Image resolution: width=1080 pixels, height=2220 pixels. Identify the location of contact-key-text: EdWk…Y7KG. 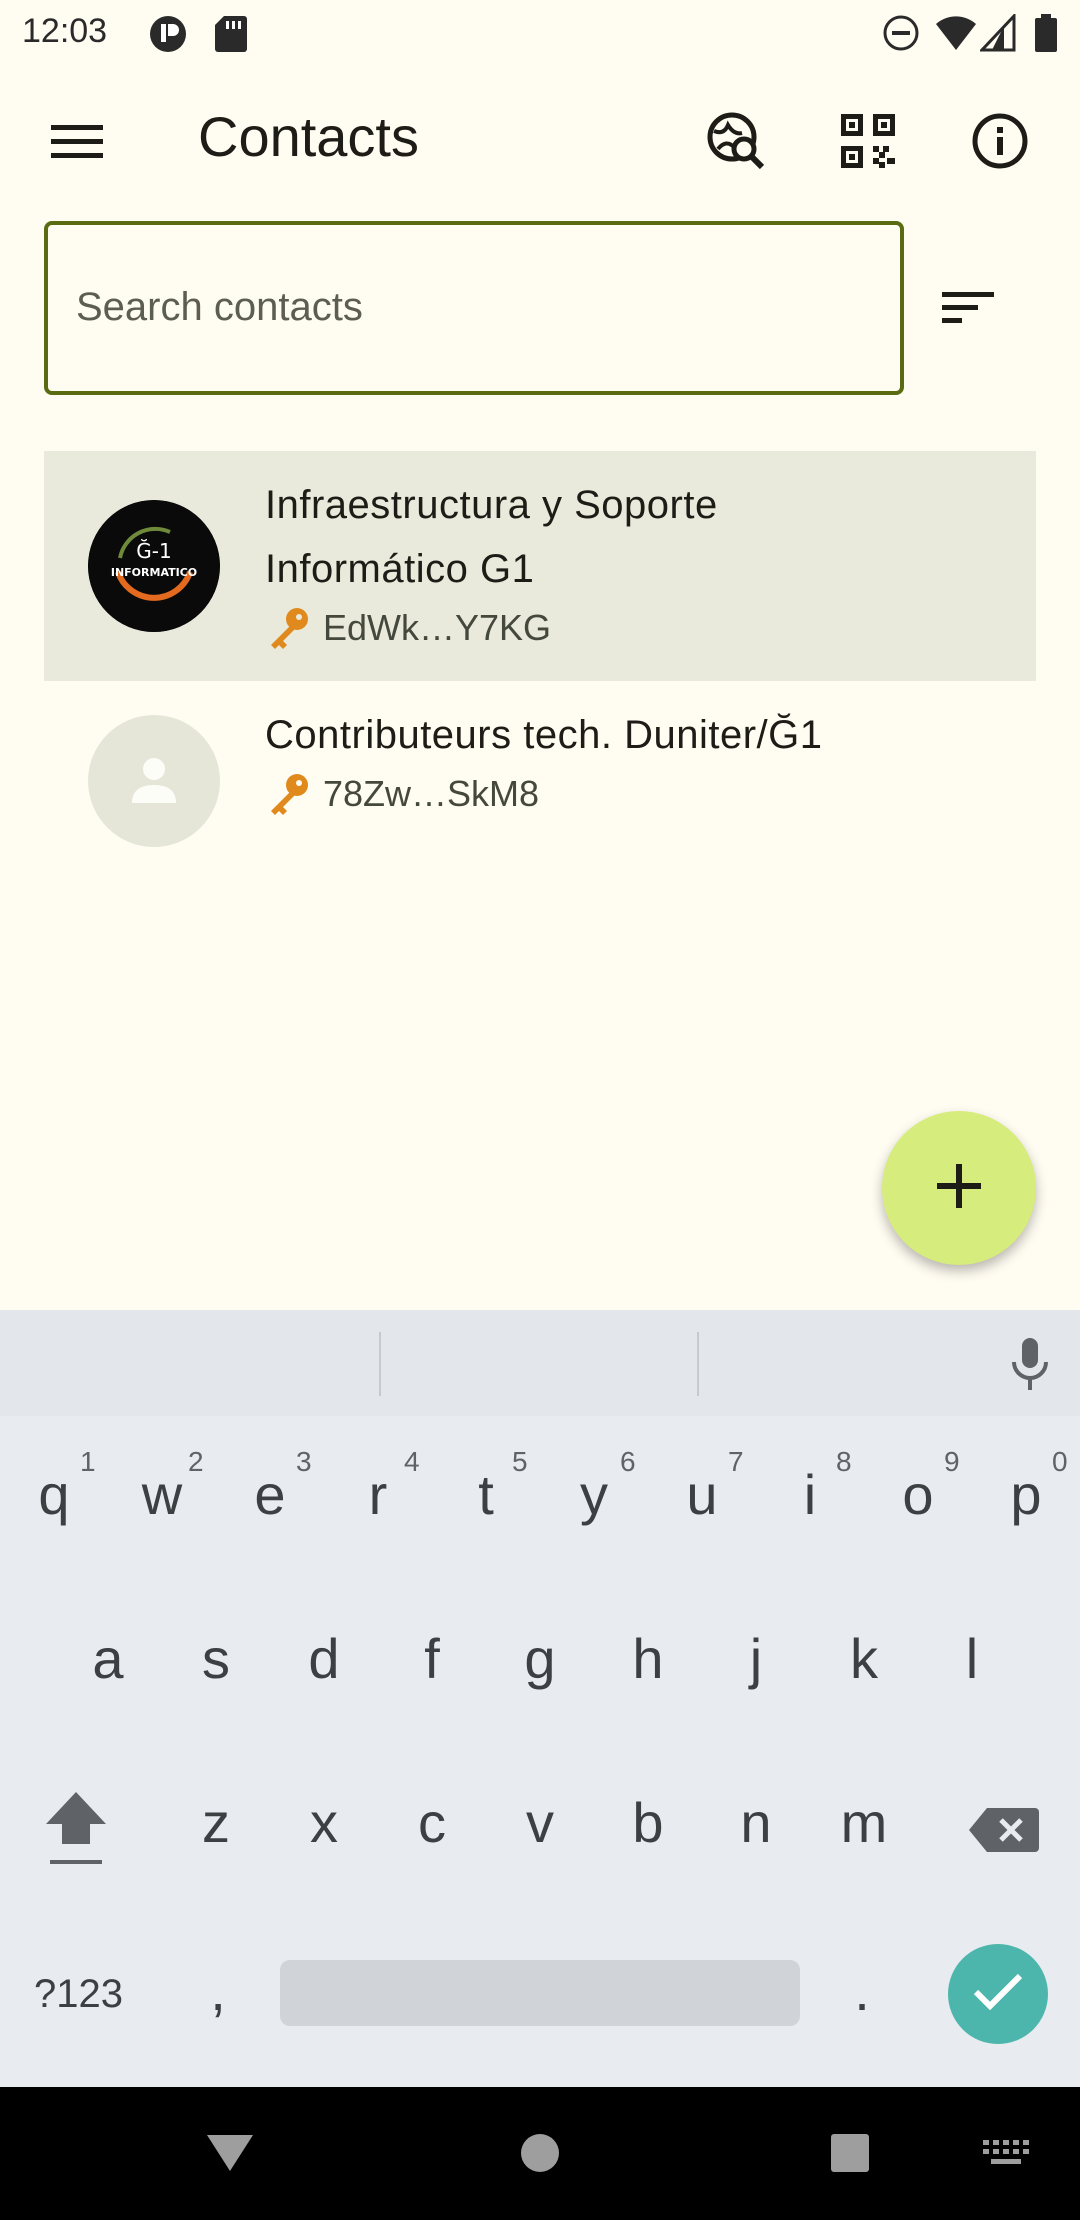
(437, 627).